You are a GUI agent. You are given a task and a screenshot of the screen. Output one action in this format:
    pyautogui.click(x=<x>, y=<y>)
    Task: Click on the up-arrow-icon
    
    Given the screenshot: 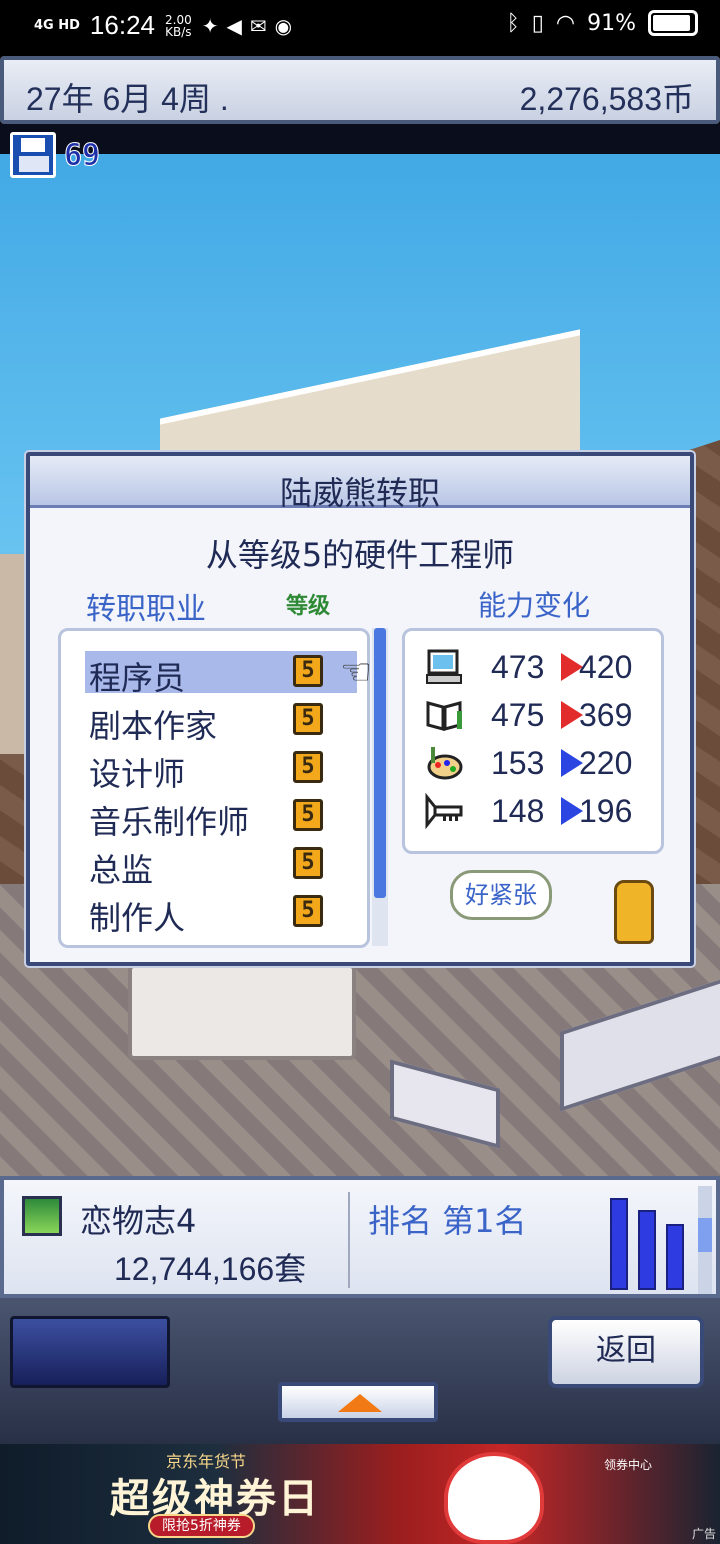 What is the action you would take?
    pyautogui.click(x=360, y=1403)
    